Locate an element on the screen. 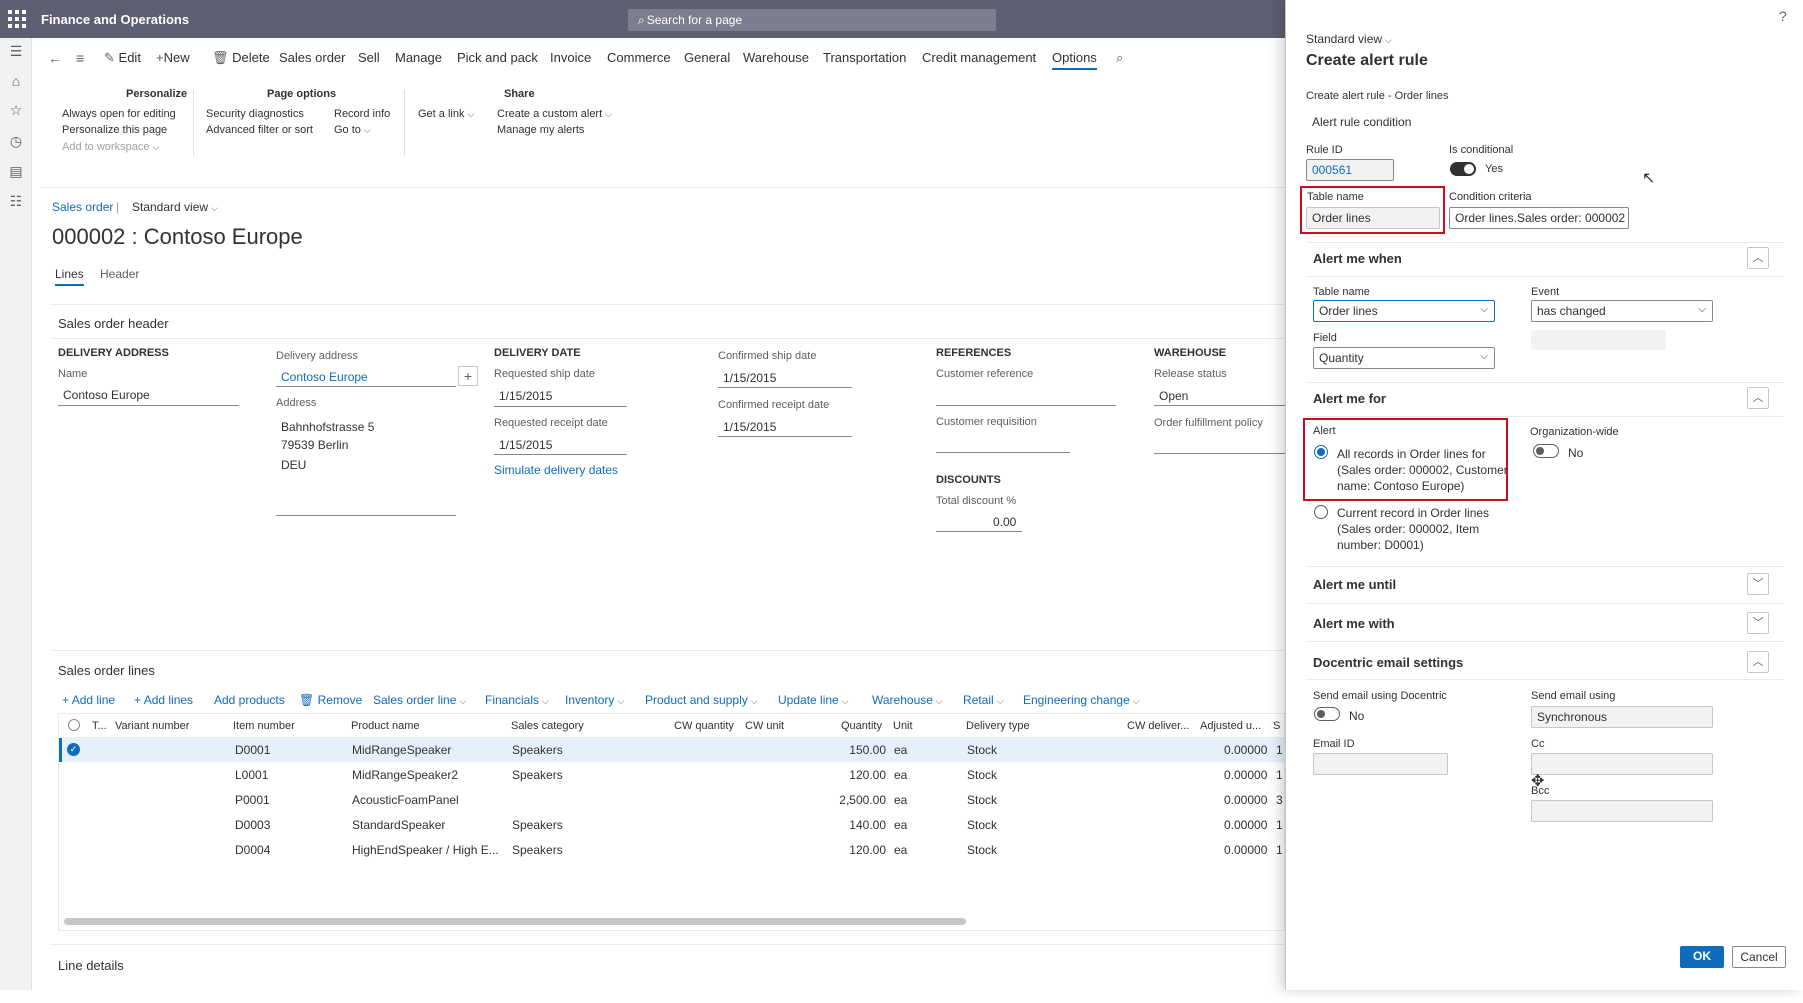 This screenshot has height=1003, width=1803. simulate-delivery-link: Simulate delivery dates is located at coordinates (556, 470).